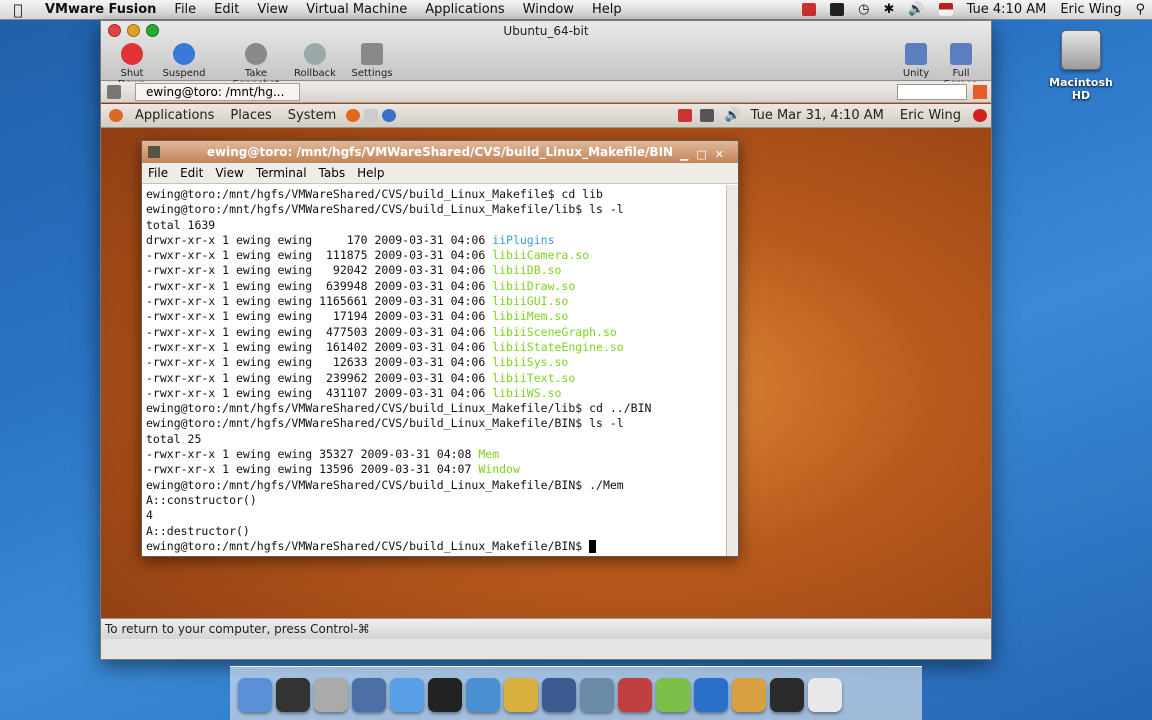 The height and width of the screenshot is (720, 1152). What do you see at coordinates (154, 152) in the screenshot?
I see `terminal-menu-icon` at bounding box center [154, 152].